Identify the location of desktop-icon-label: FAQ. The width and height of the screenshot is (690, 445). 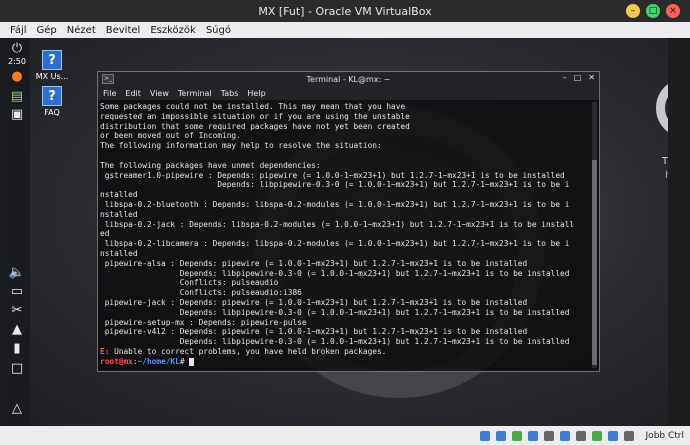
(52, 112).